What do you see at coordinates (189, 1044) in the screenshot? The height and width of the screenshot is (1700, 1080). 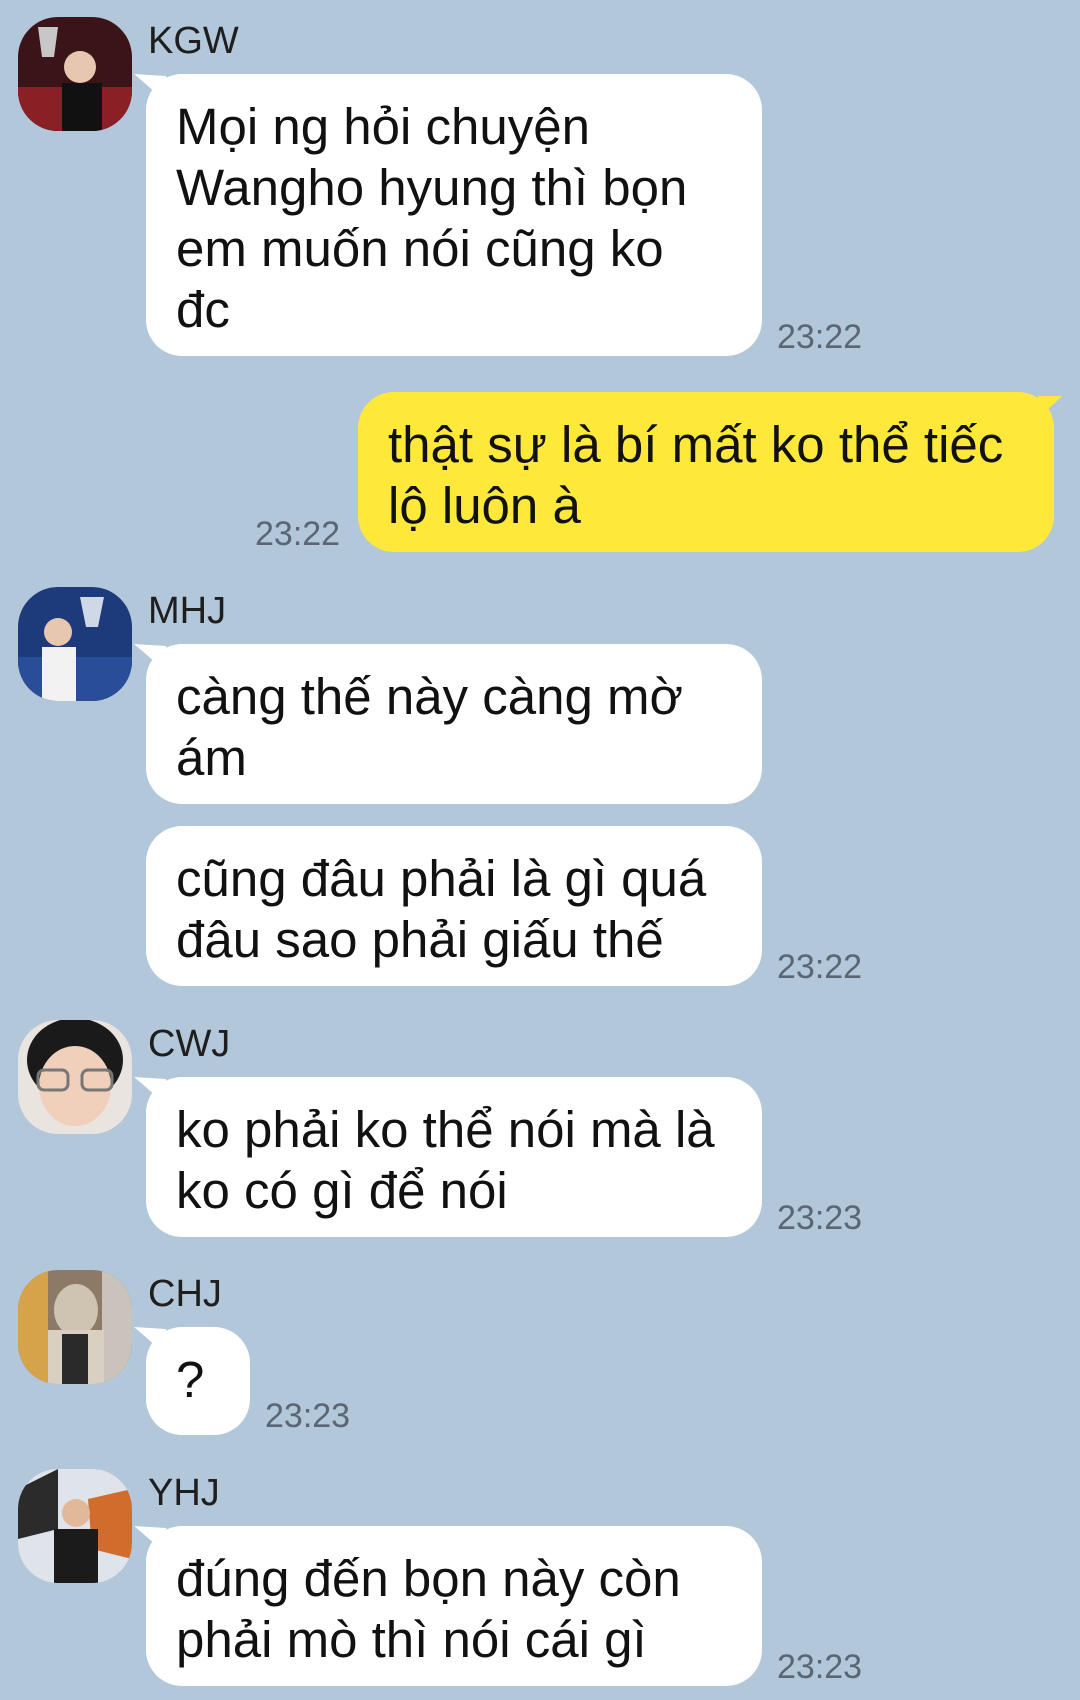 I see `sender-name: CWJ` at bounding box center [189, 1044].